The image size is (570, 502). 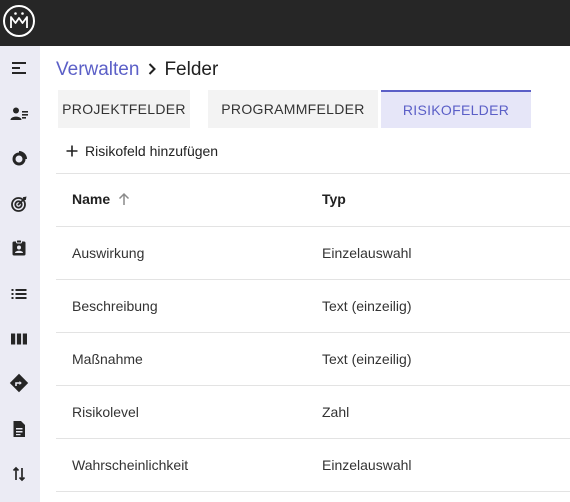 I want to click on target-icon, so click(x=19, y=204).